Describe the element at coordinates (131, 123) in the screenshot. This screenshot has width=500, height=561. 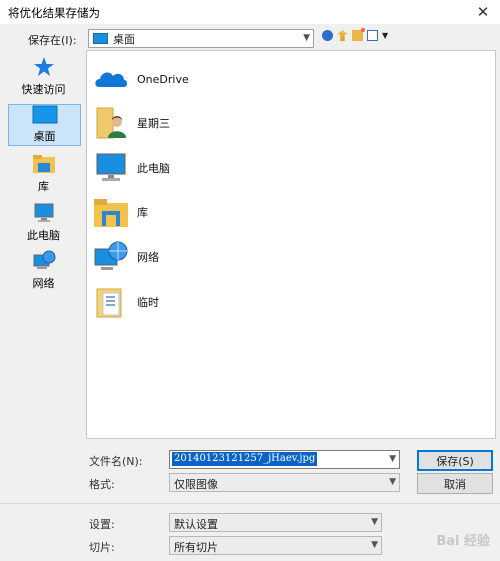
I see `list-item-user-folder: 星期三` at that location.